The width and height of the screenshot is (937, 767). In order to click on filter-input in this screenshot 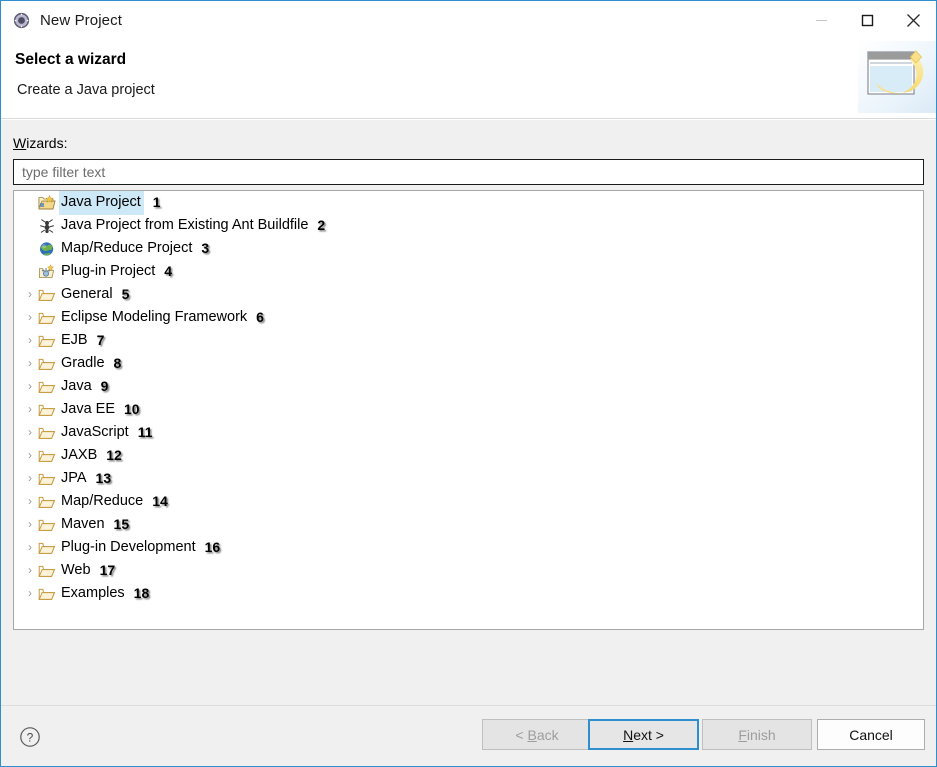, I will do `click(468, 172)`.